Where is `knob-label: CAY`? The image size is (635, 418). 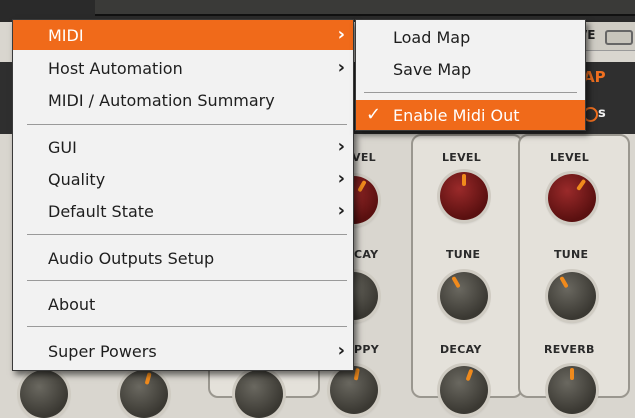 knob-label: CAY is located at coordinates (366, 254).